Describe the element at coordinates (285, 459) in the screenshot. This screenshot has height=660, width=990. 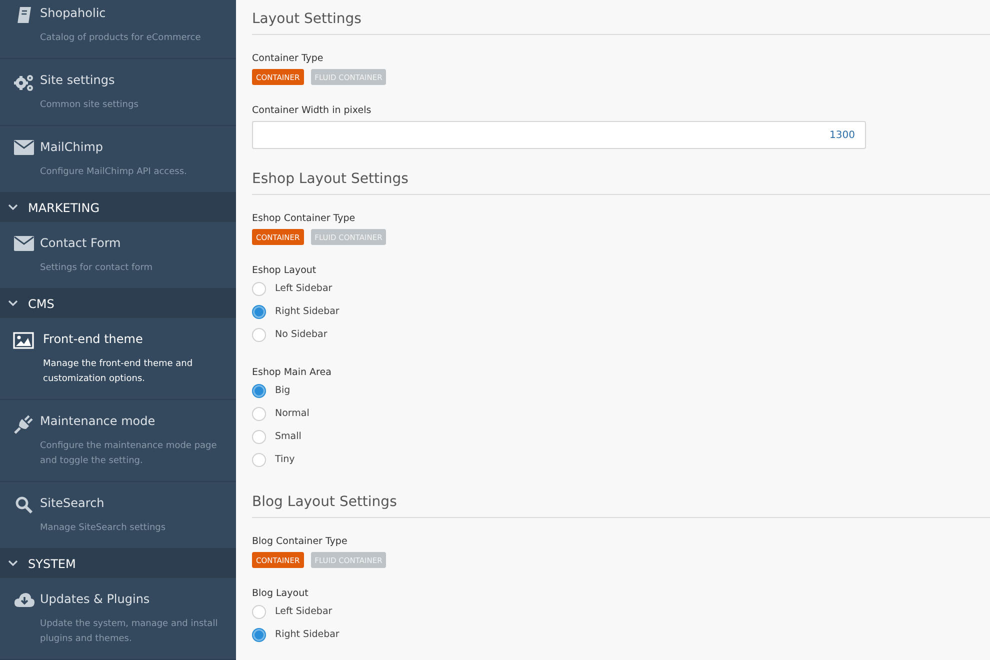
I see `radio-label: Tiny` at that location.